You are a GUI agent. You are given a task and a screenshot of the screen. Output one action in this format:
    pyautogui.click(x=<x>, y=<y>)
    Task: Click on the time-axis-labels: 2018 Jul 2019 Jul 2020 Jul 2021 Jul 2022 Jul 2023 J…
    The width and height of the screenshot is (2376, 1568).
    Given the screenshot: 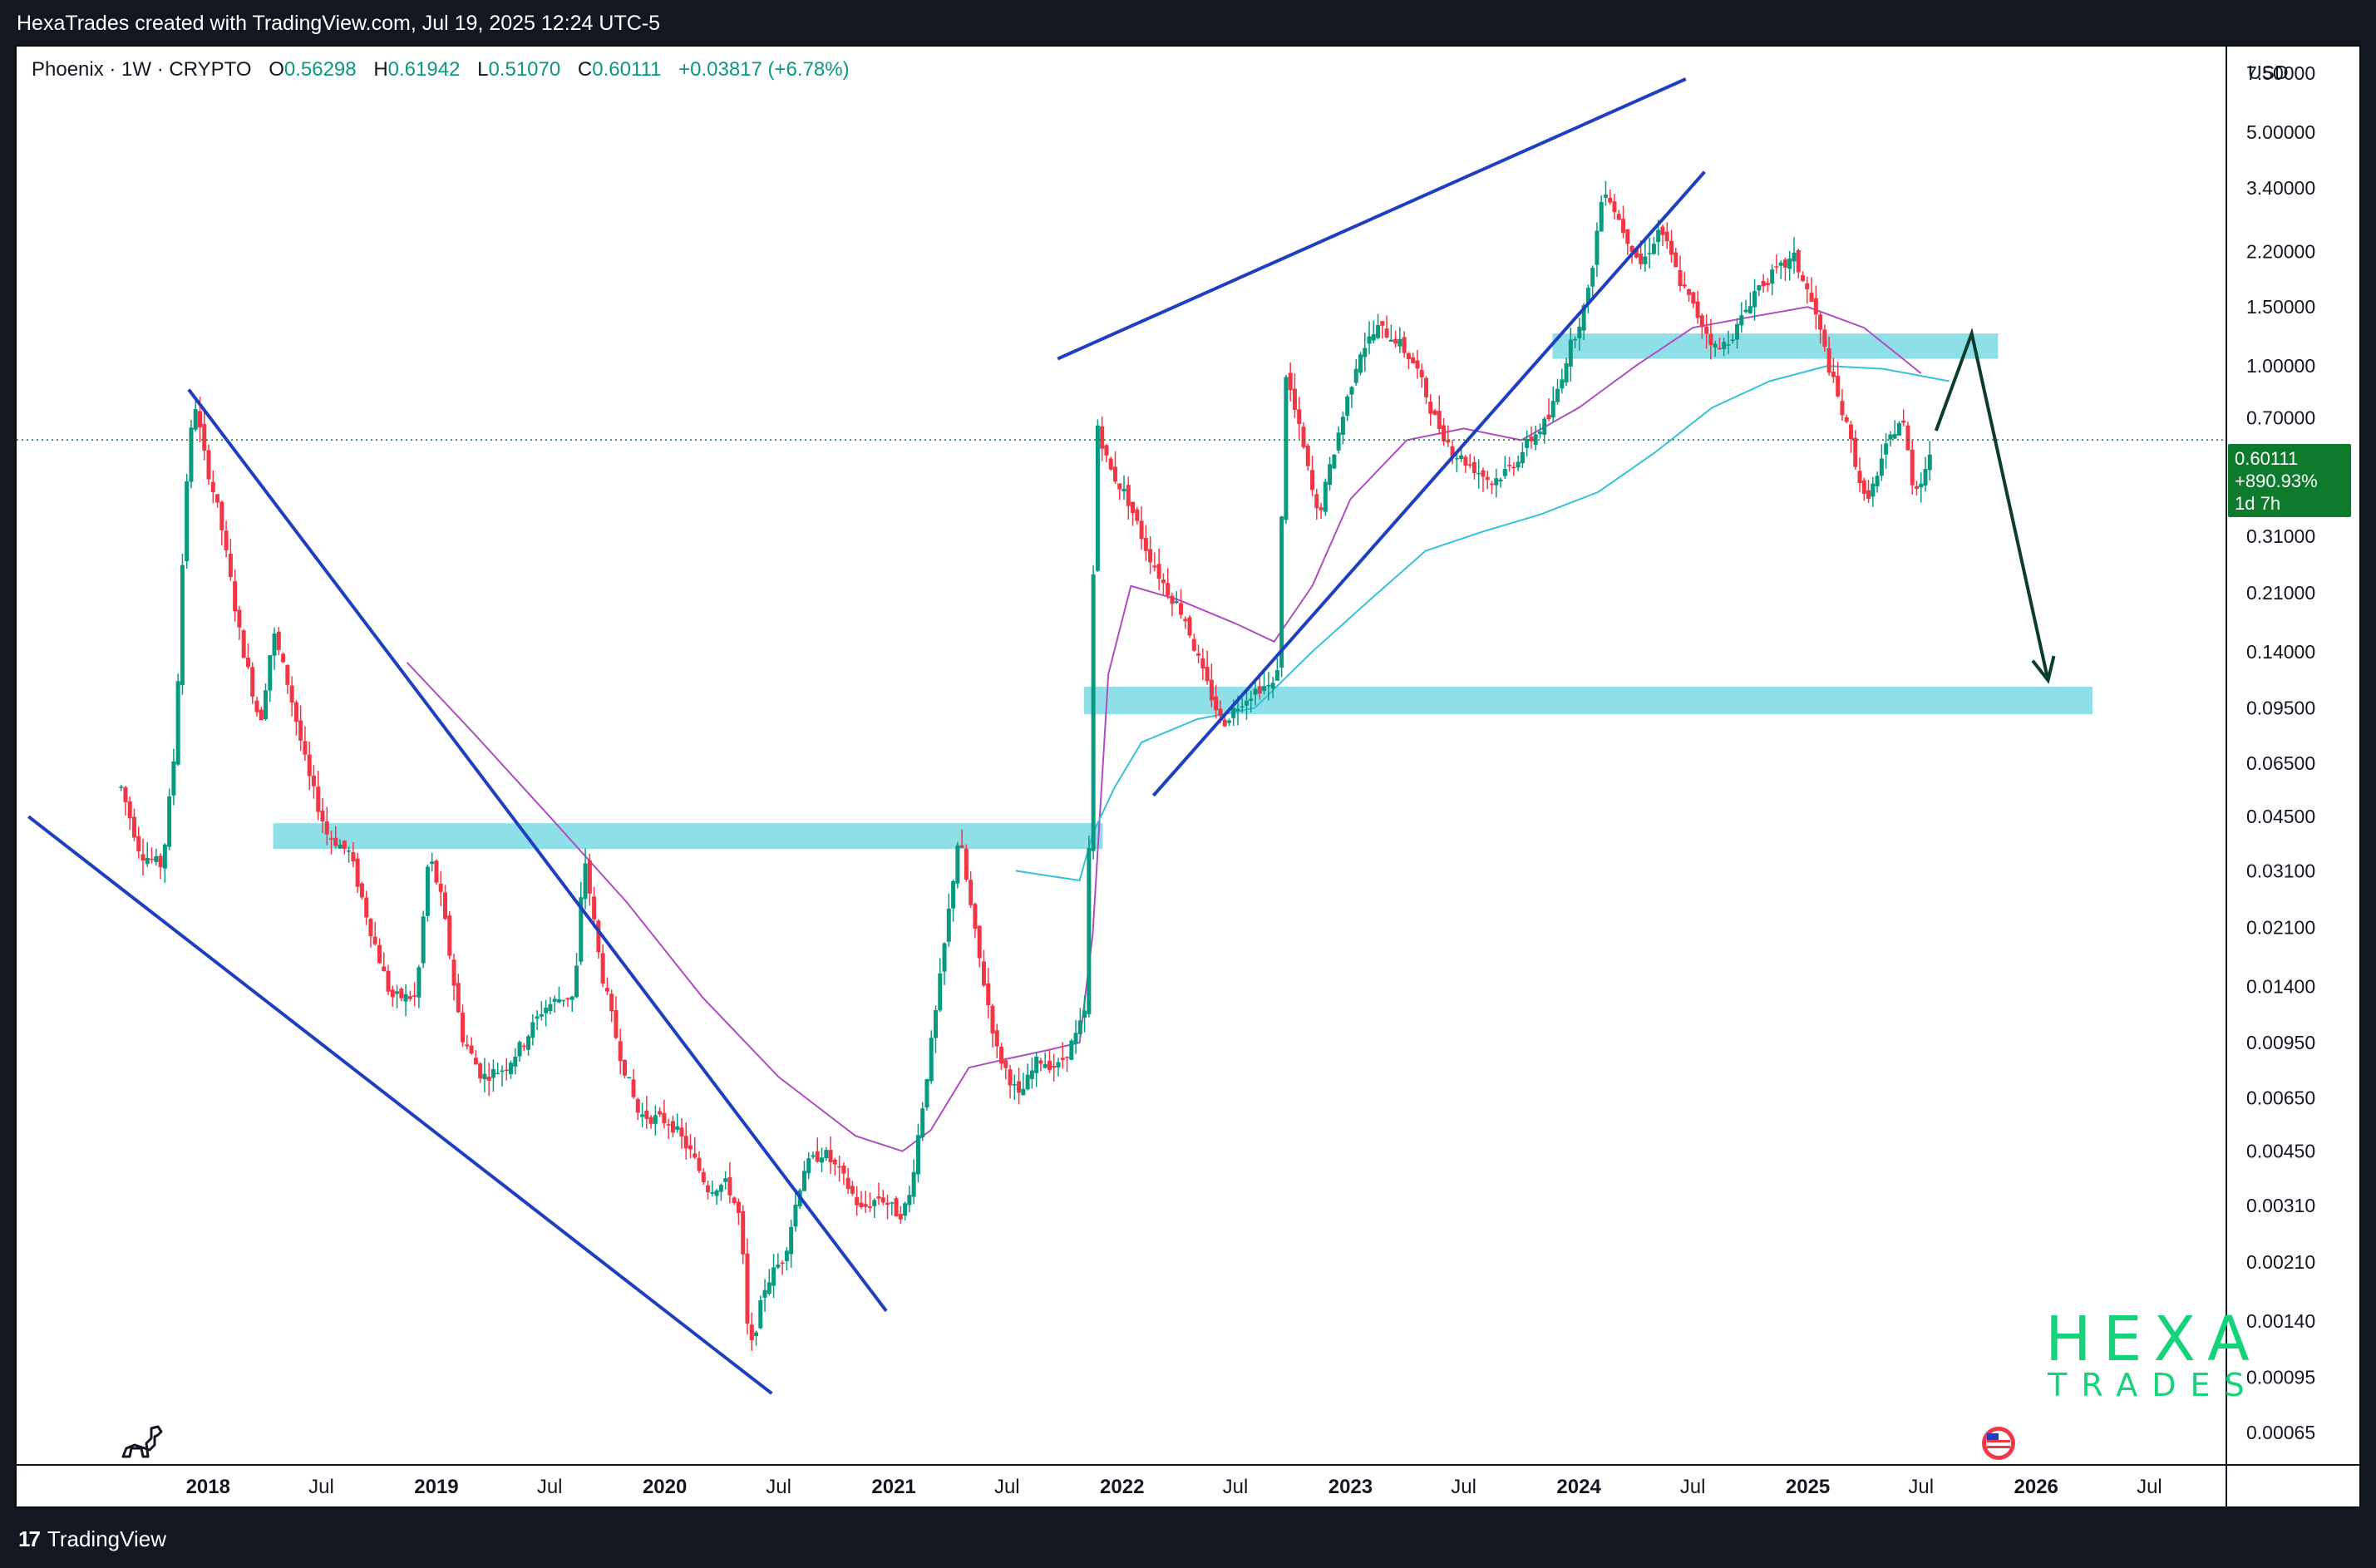 What is the action you would take?
    pyautogui.click(x=1174, y=1487)
    